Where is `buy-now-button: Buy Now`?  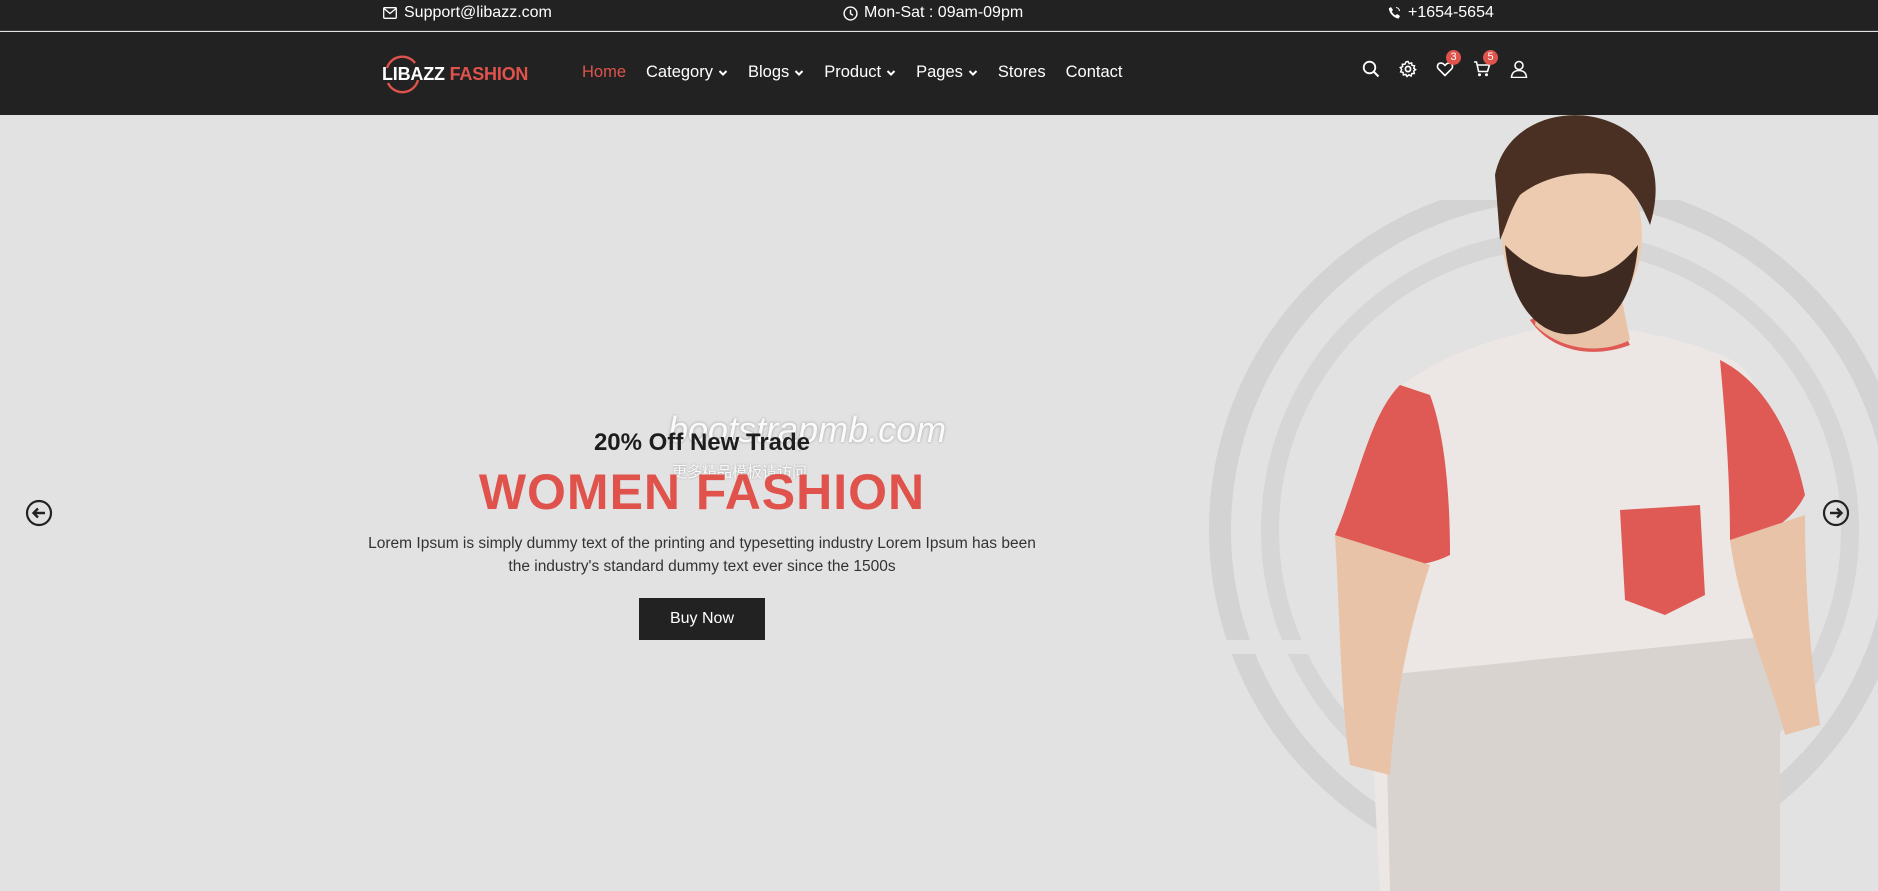 buy-now-button: Buy Now is located at coordinates (702, 619).